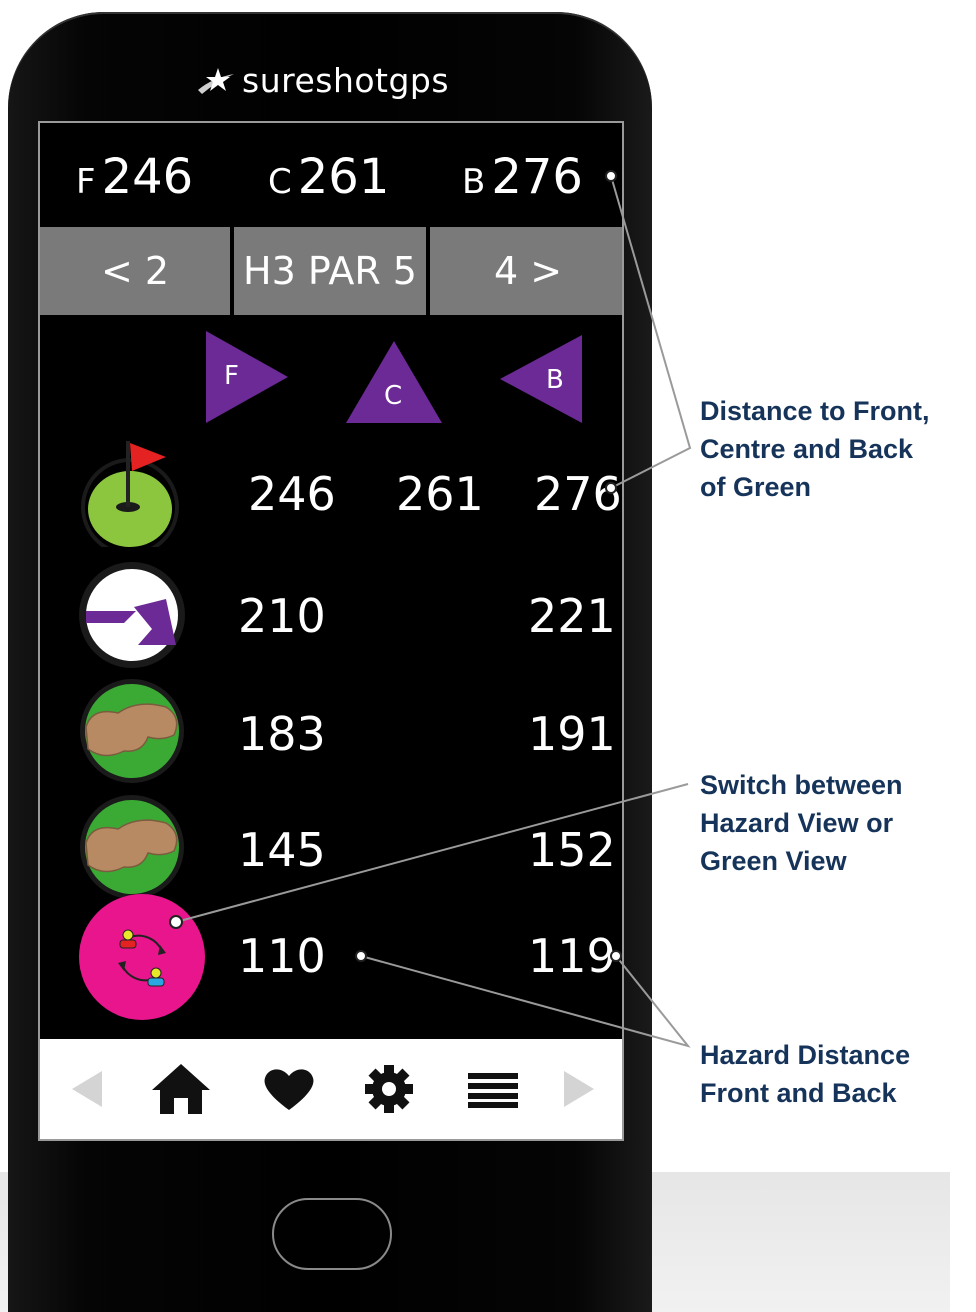  I want to click on menu-icon, so click(493, 1089).